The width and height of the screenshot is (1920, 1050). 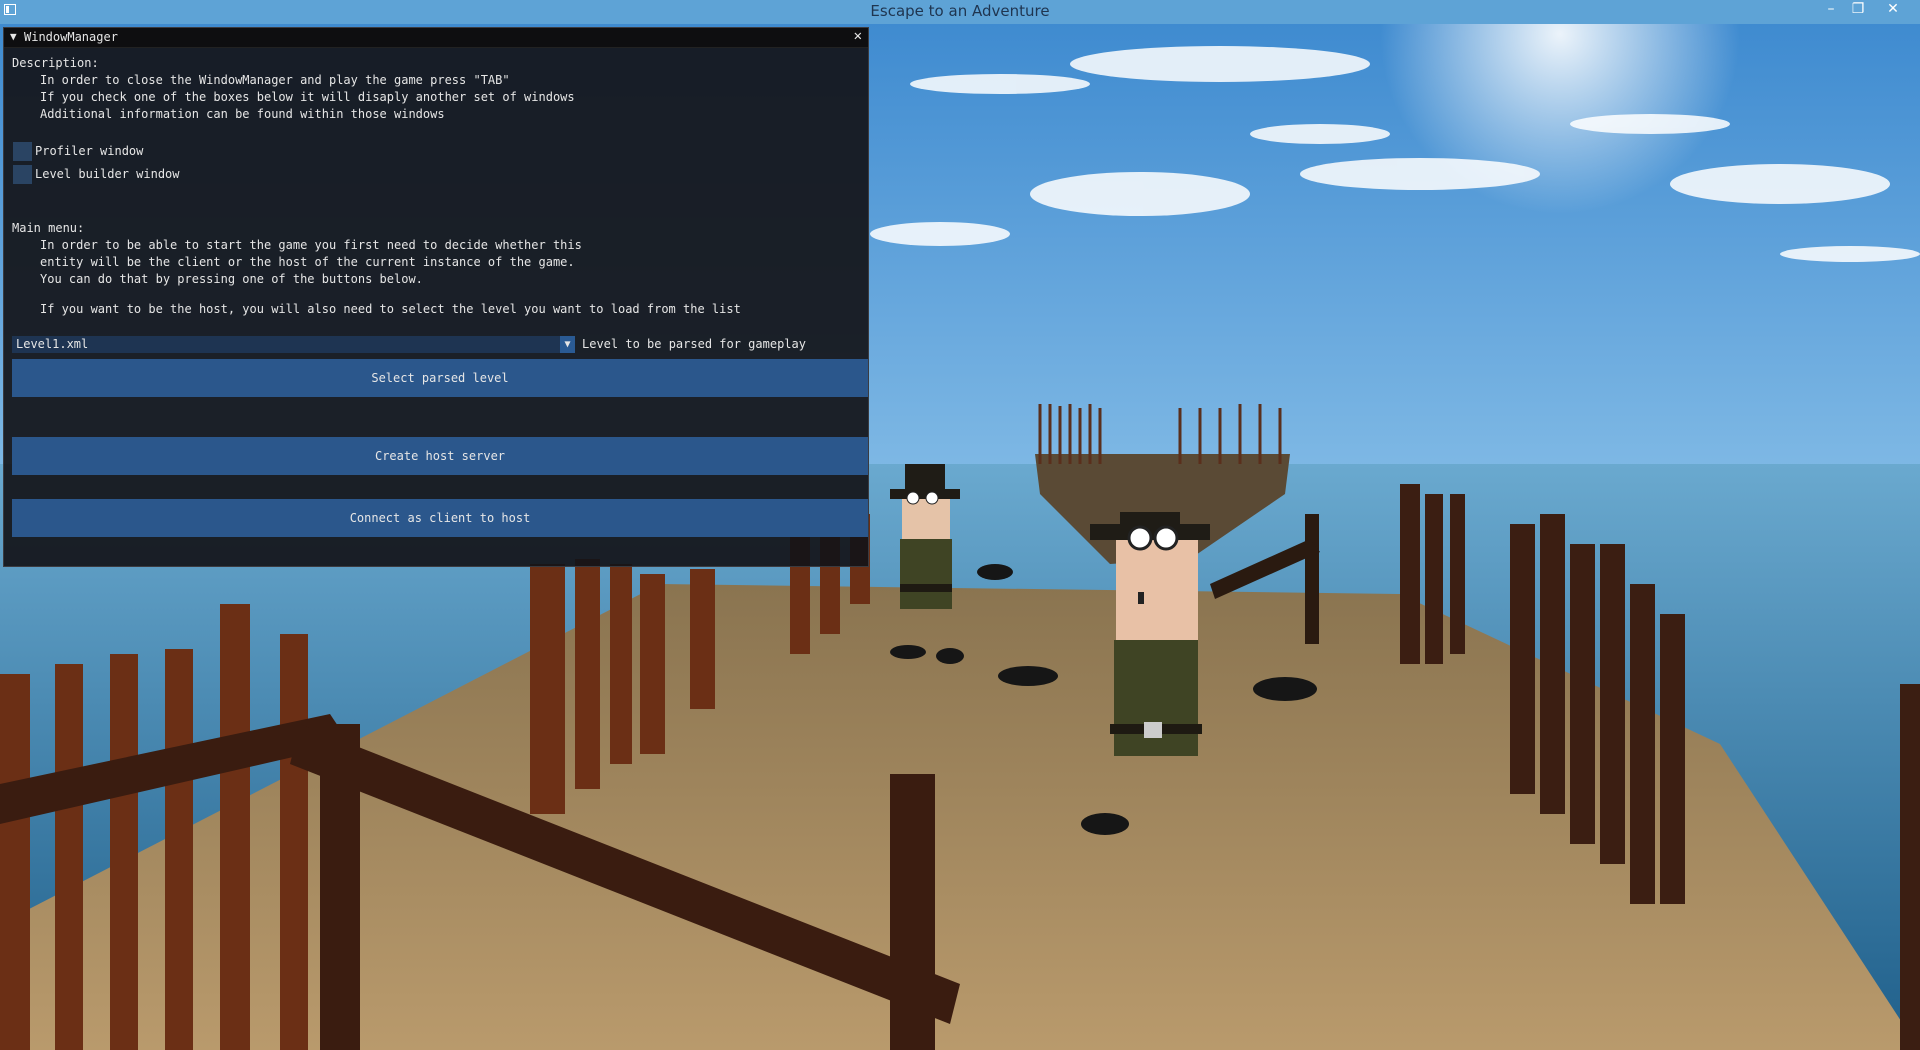 What do you see at coordinates (1858, 10) in the screenshot?
I see `maximize-button: ❐` at bounding box center [1858, 10].